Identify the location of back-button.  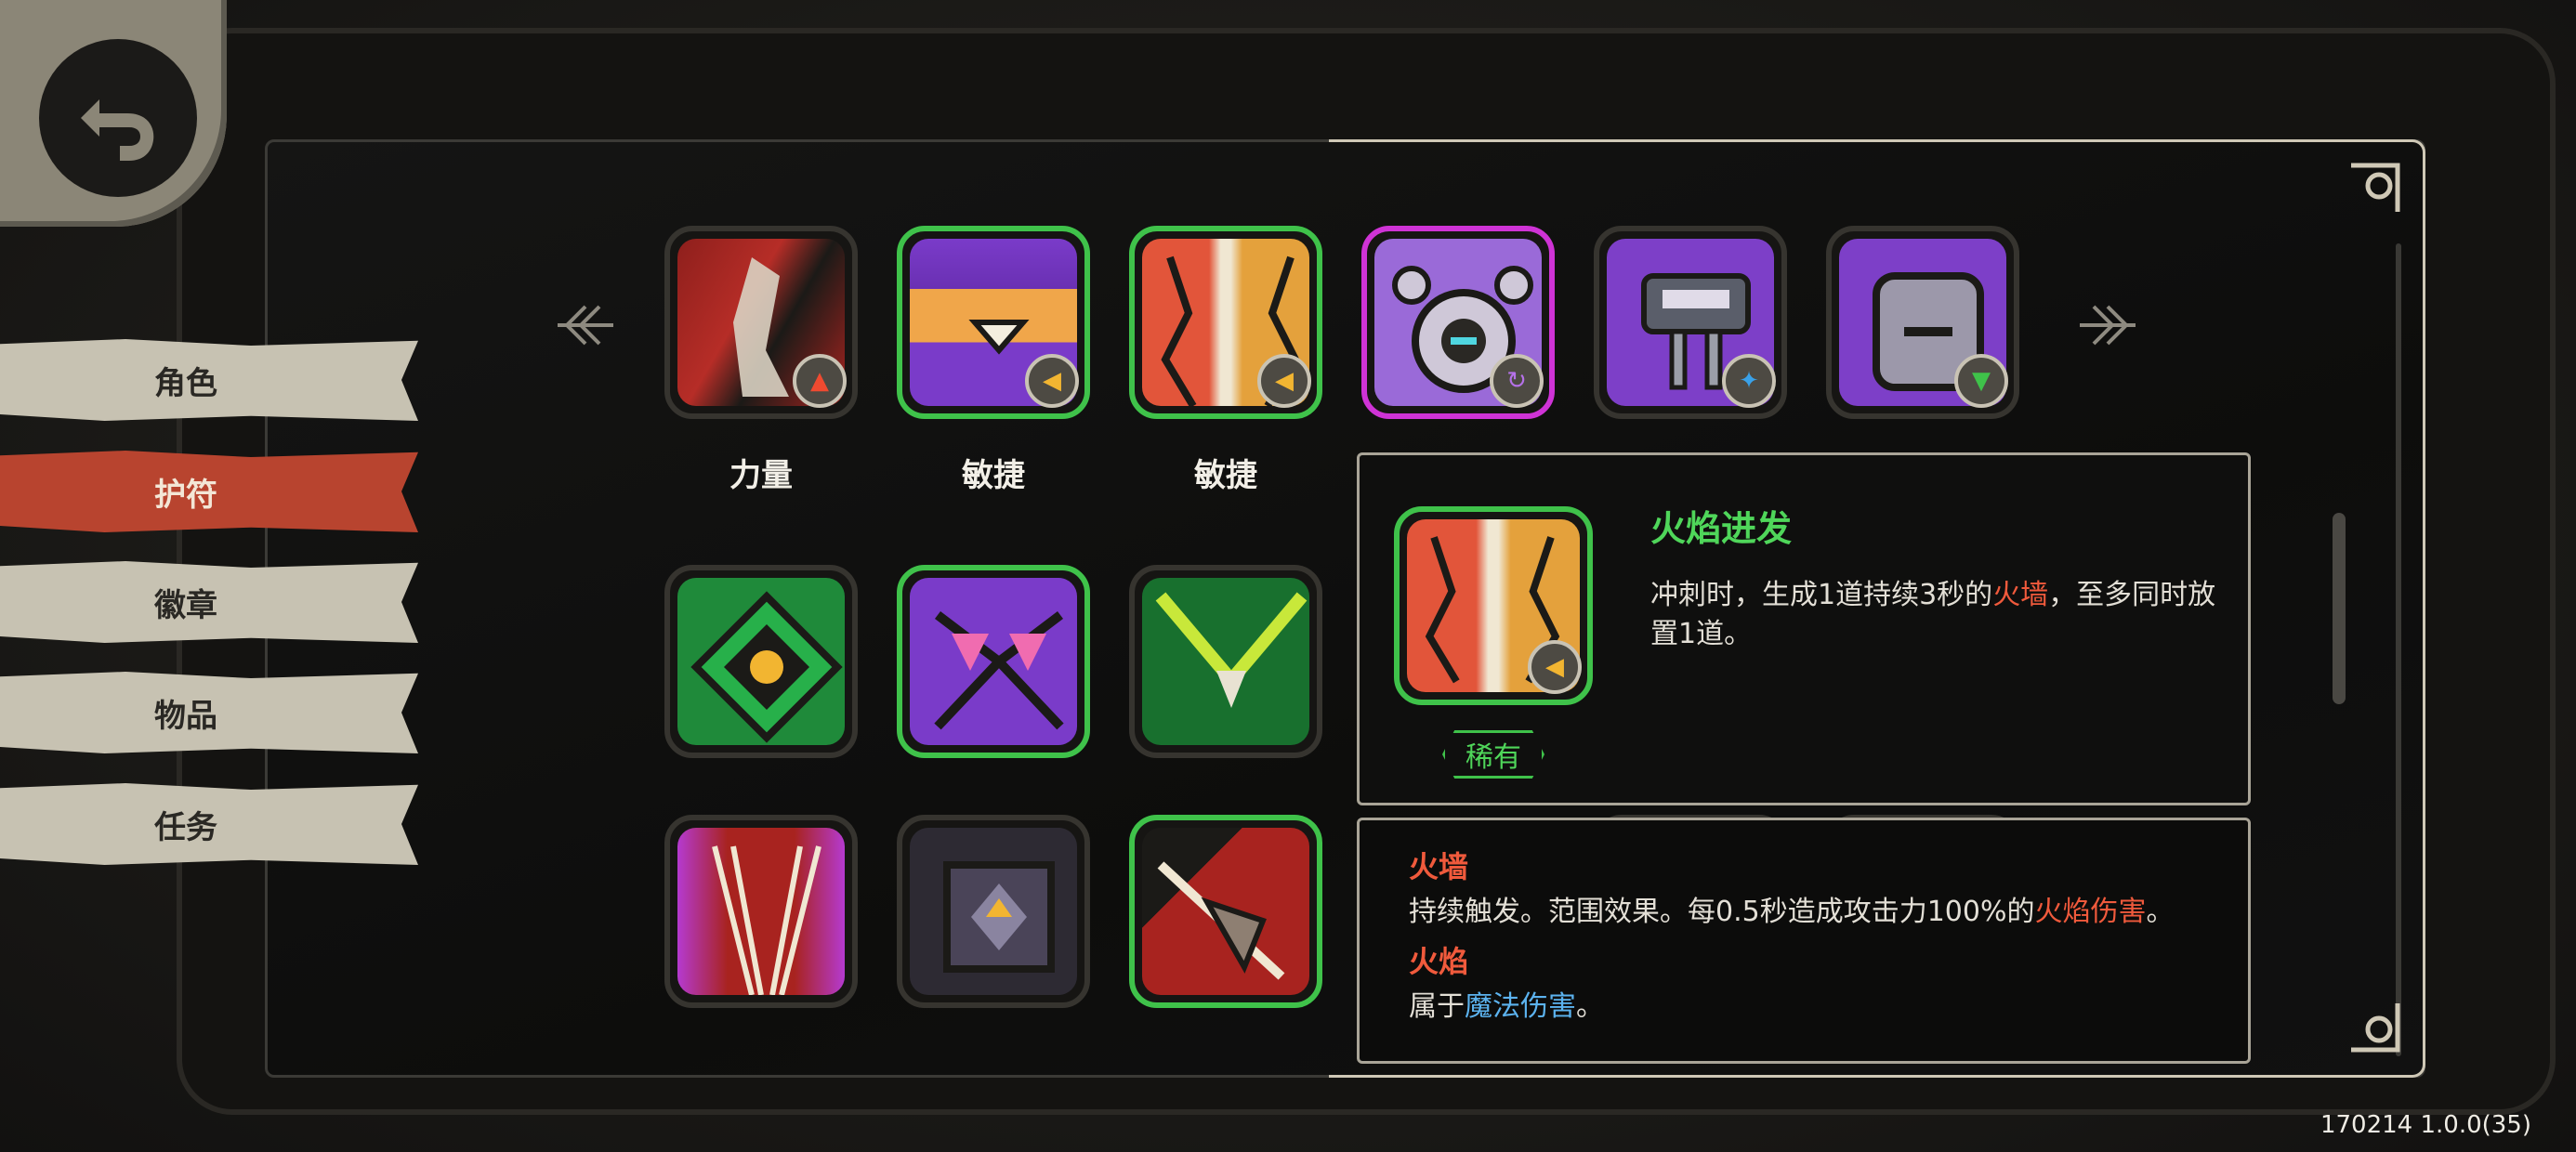
(113, 113).